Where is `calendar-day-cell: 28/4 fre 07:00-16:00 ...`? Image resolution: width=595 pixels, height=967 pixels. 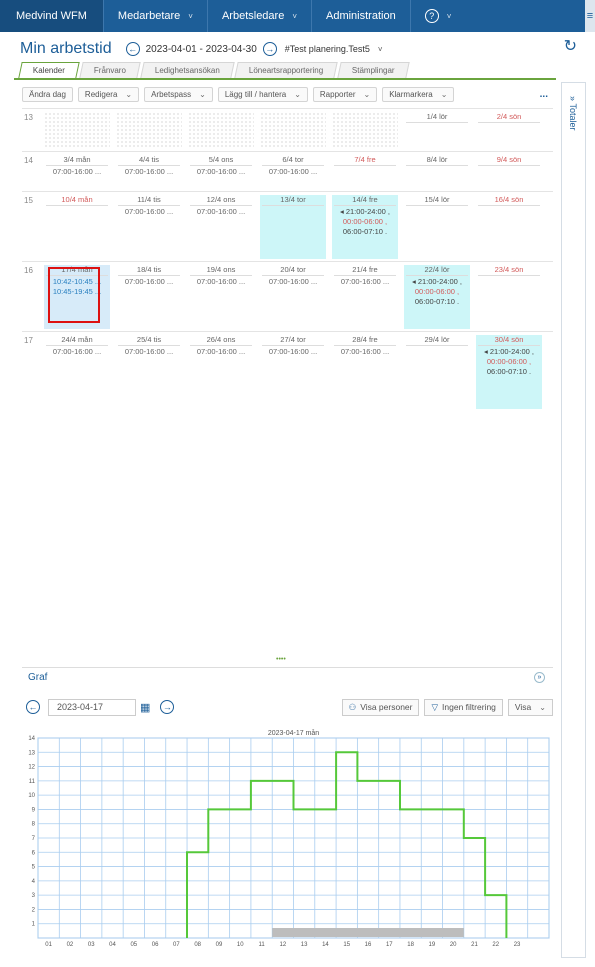 calendar-day-cell: 28/4 fre 07:00-16:00 ... is located at coordinates (365, 372).